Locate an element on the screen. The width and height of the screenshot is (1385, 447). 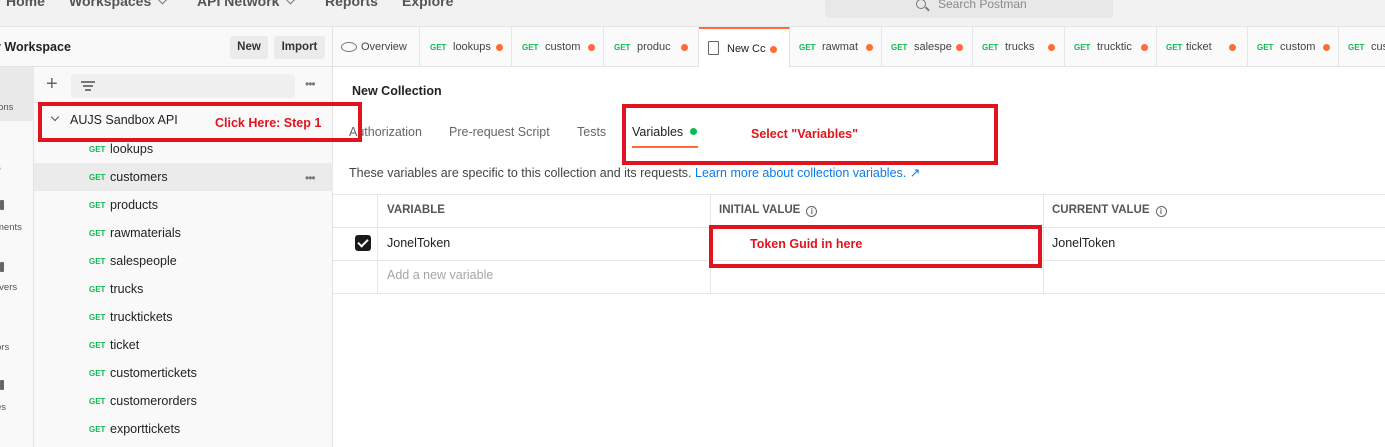
tab-request: GET produc is located at coordinates (652, 47).